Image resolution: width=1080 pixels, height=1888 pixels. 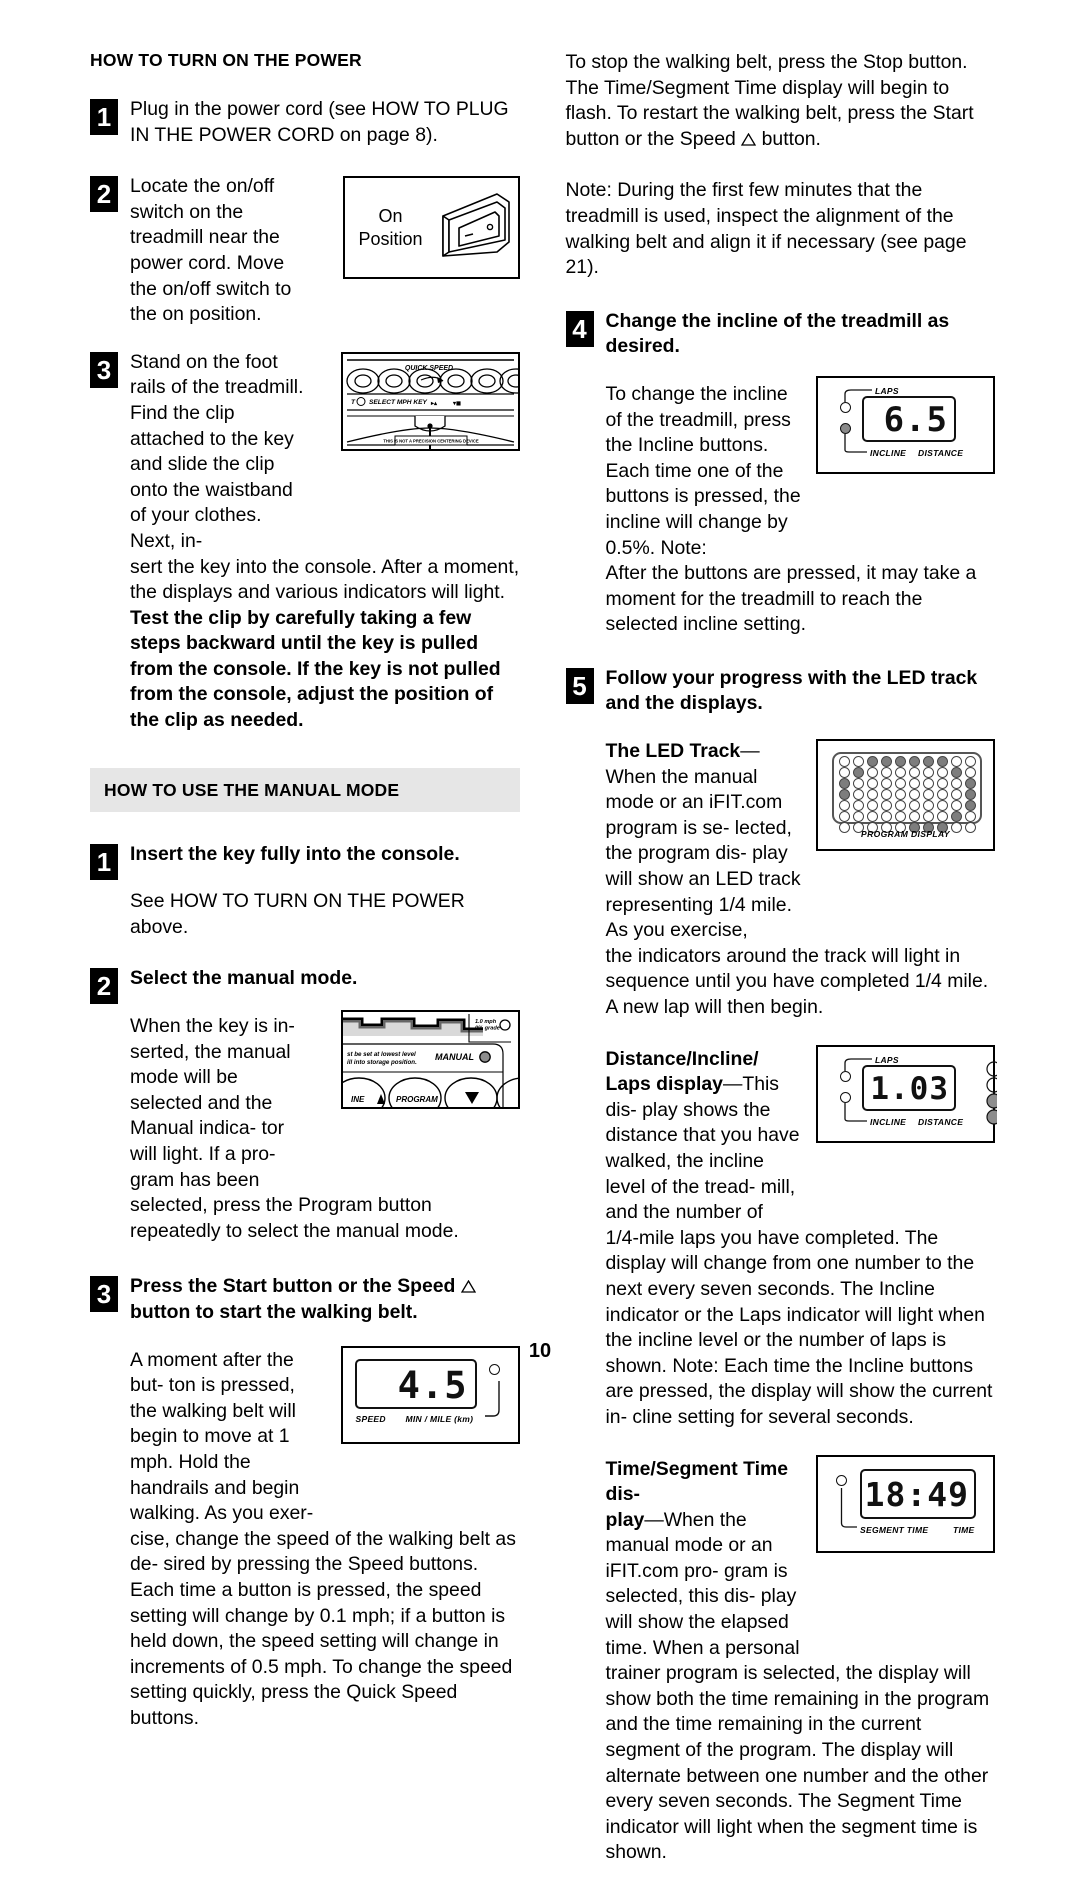 I want to click on time-label-line2: play, so click(x=625, y=1519).